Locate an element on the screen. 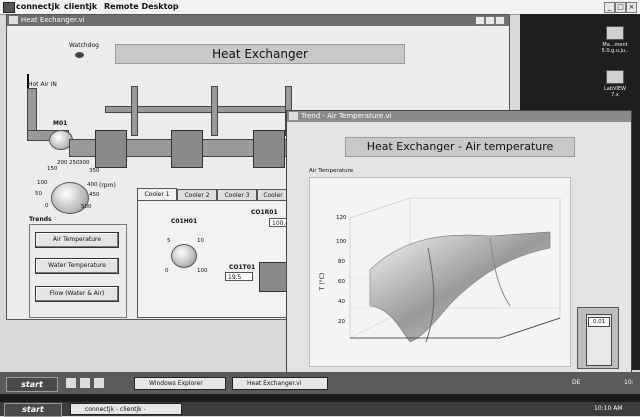 The image size is (640, 417). taskbar-item-explorer: Windows Explorer is located at coordinates (180, 383).